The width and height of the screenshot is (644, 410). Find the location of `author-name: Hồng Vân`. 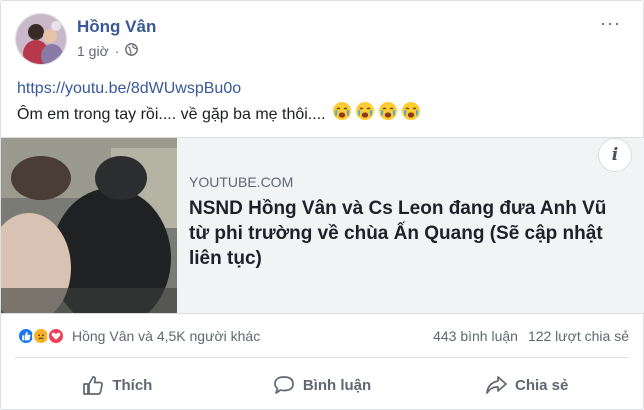

author-name: Hồng Vân is located at coordinates (116, 27).